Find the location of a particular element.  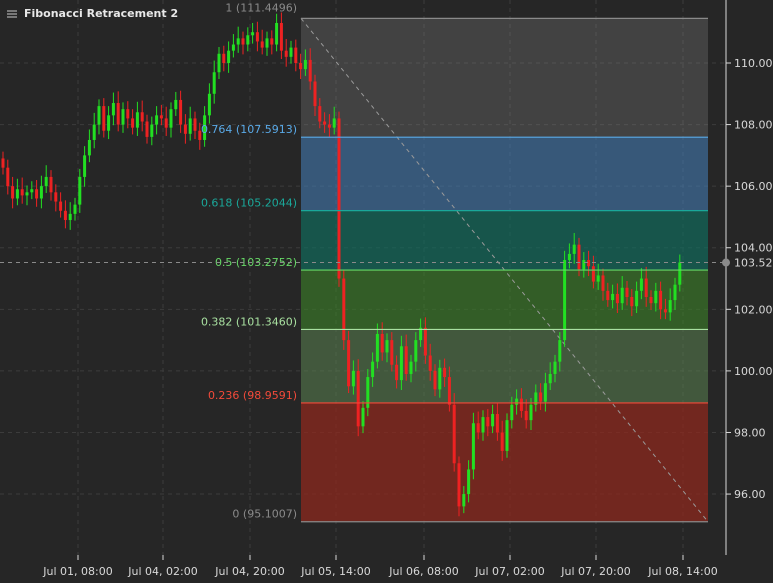

time-tick-label: Jul 07, 02:00 is located at coordinates (509, 571).